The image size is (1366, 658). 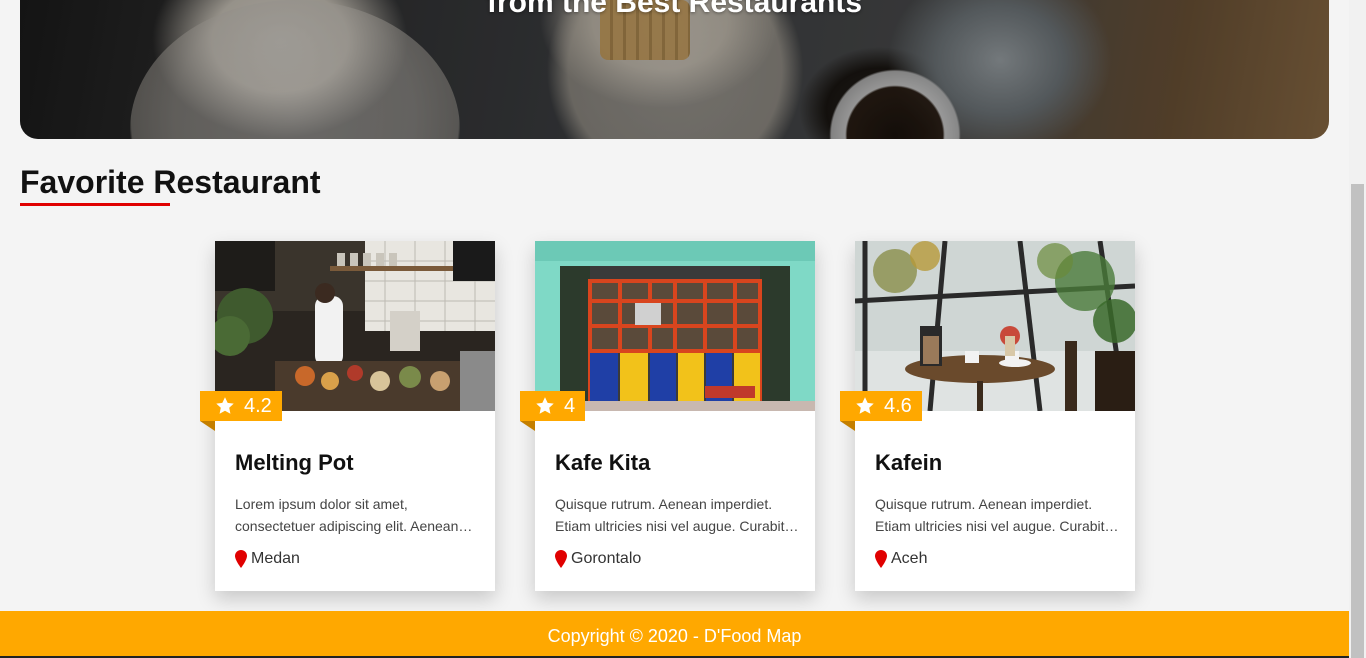 I want to click on section-title-underline, so click(x=95, y=204).